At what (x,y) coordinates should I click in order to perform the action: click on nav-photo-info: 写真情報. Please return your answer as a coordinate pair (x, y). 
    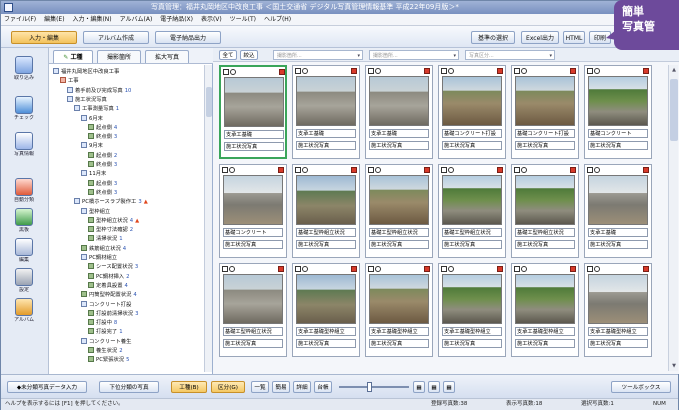
    Looking at the image, I should click on (24, 147).